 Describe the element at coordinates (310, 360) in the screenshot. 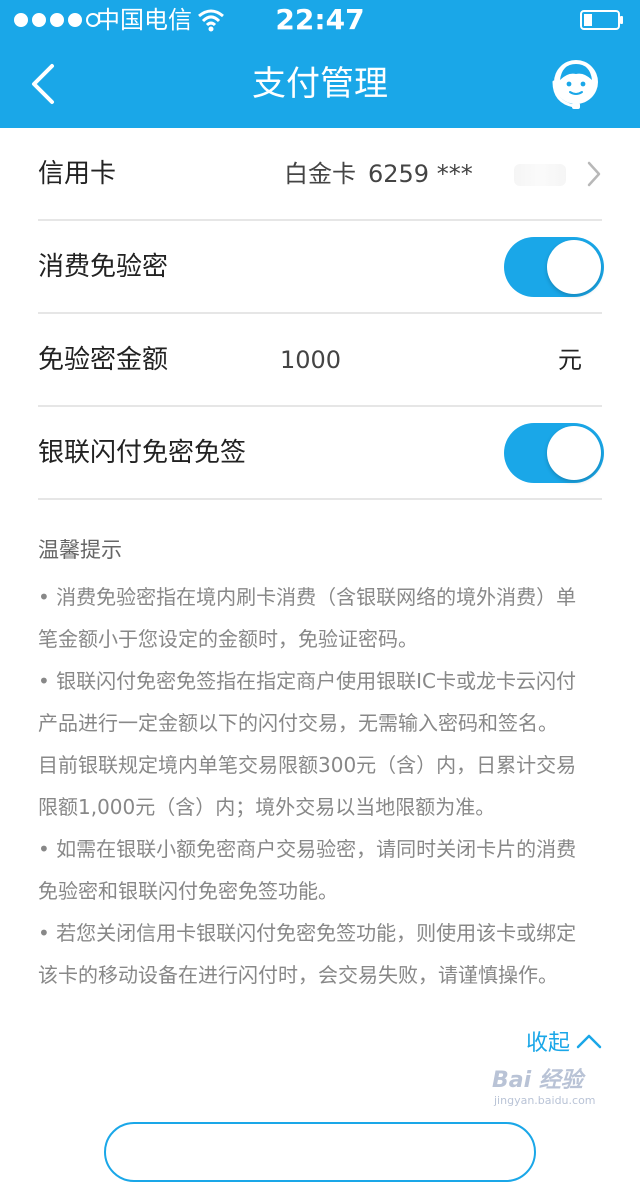

I see `amount-input: 1000` at that location.